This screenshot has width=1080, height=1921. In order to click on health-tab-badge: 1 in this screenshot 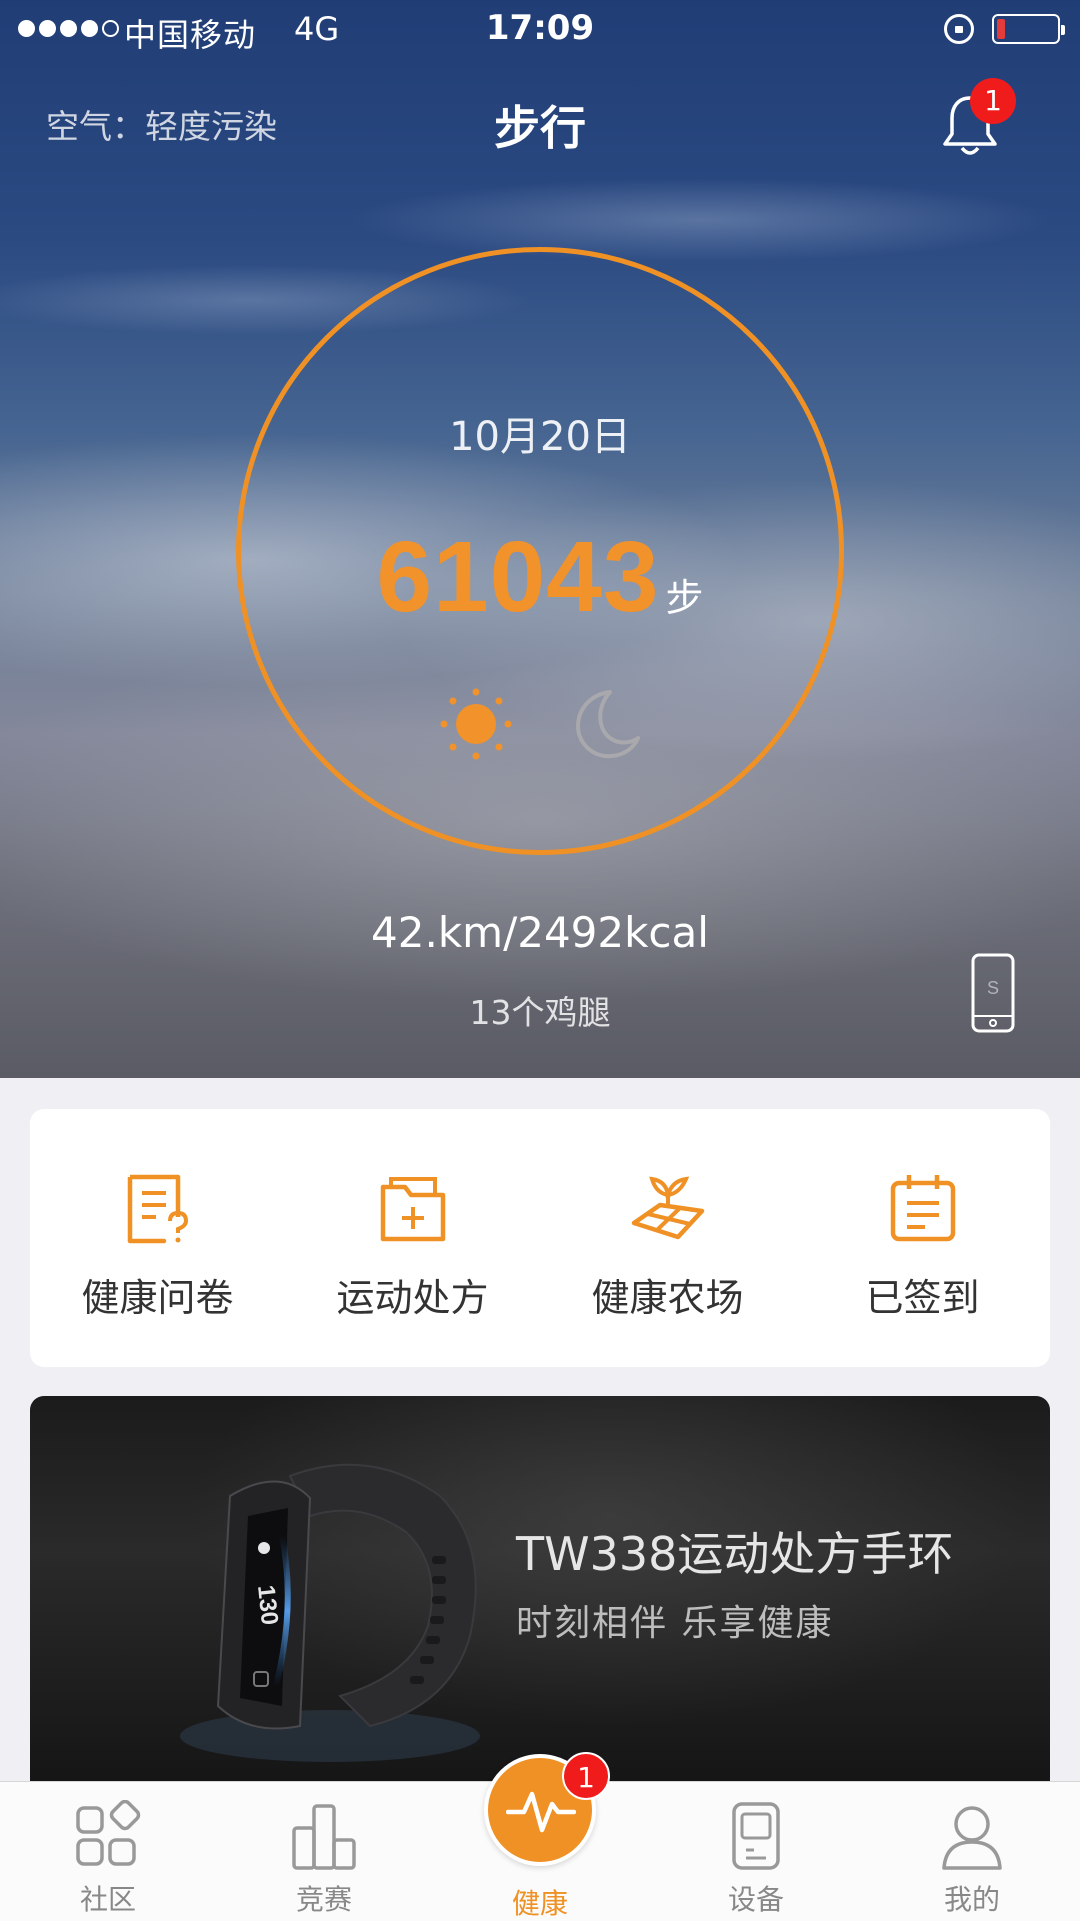, I will do `click(586, 1776)`.